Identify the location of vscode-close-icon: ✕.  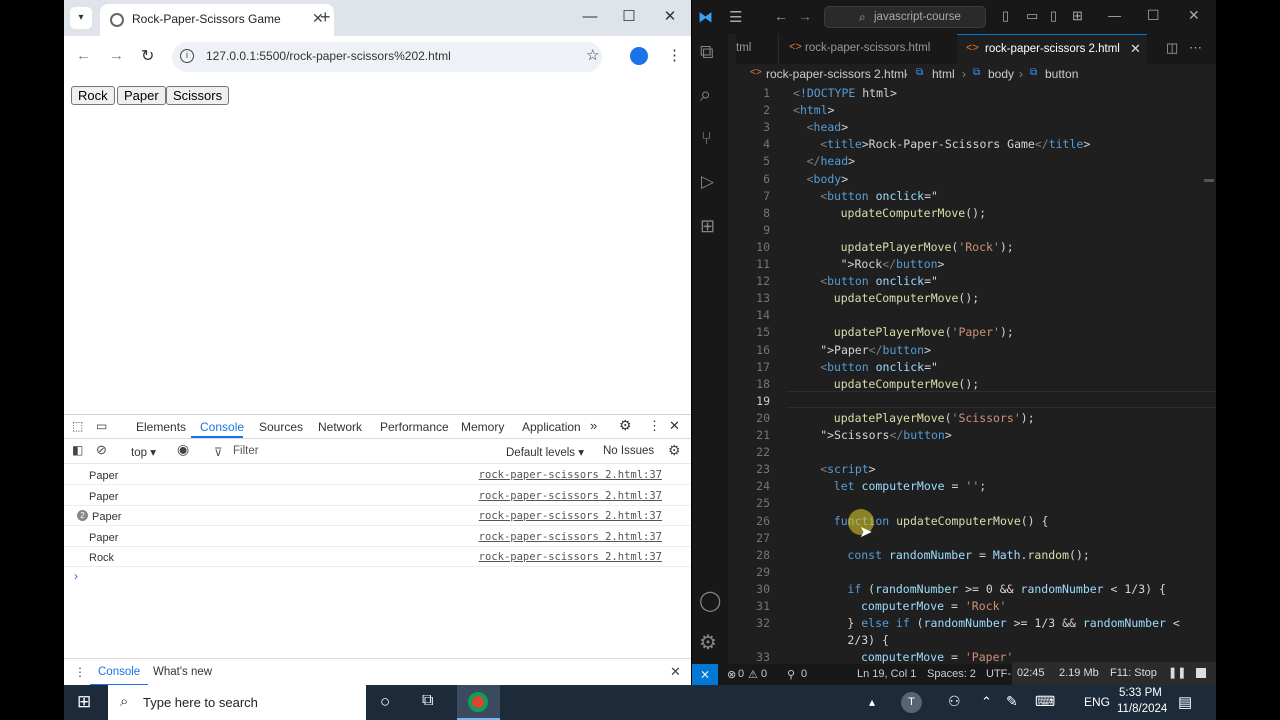
(1194, 15).